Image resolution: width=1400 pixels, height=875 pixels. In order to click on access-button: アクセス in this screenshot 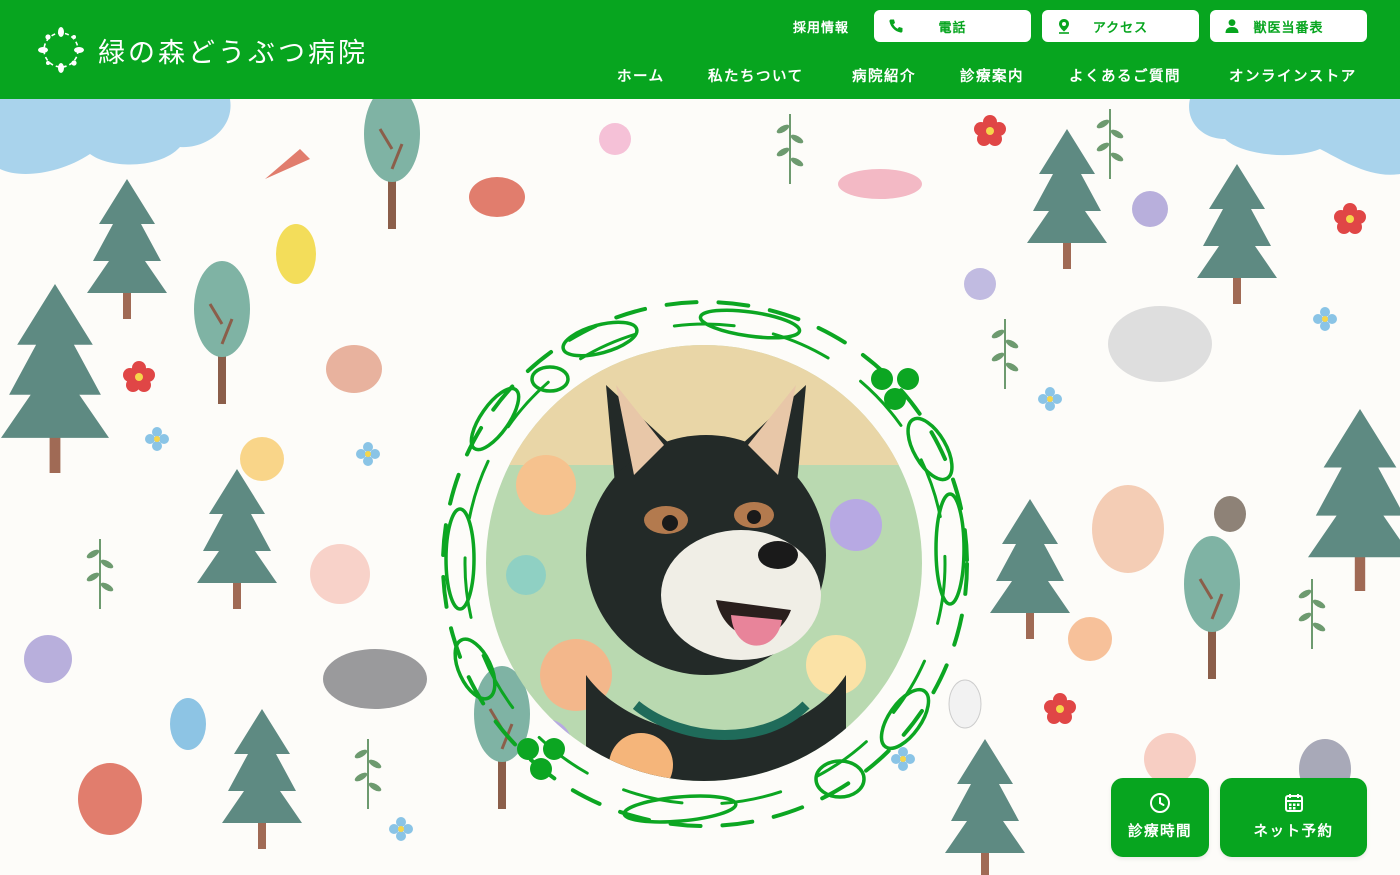, I will do `click(1120, 26)`.